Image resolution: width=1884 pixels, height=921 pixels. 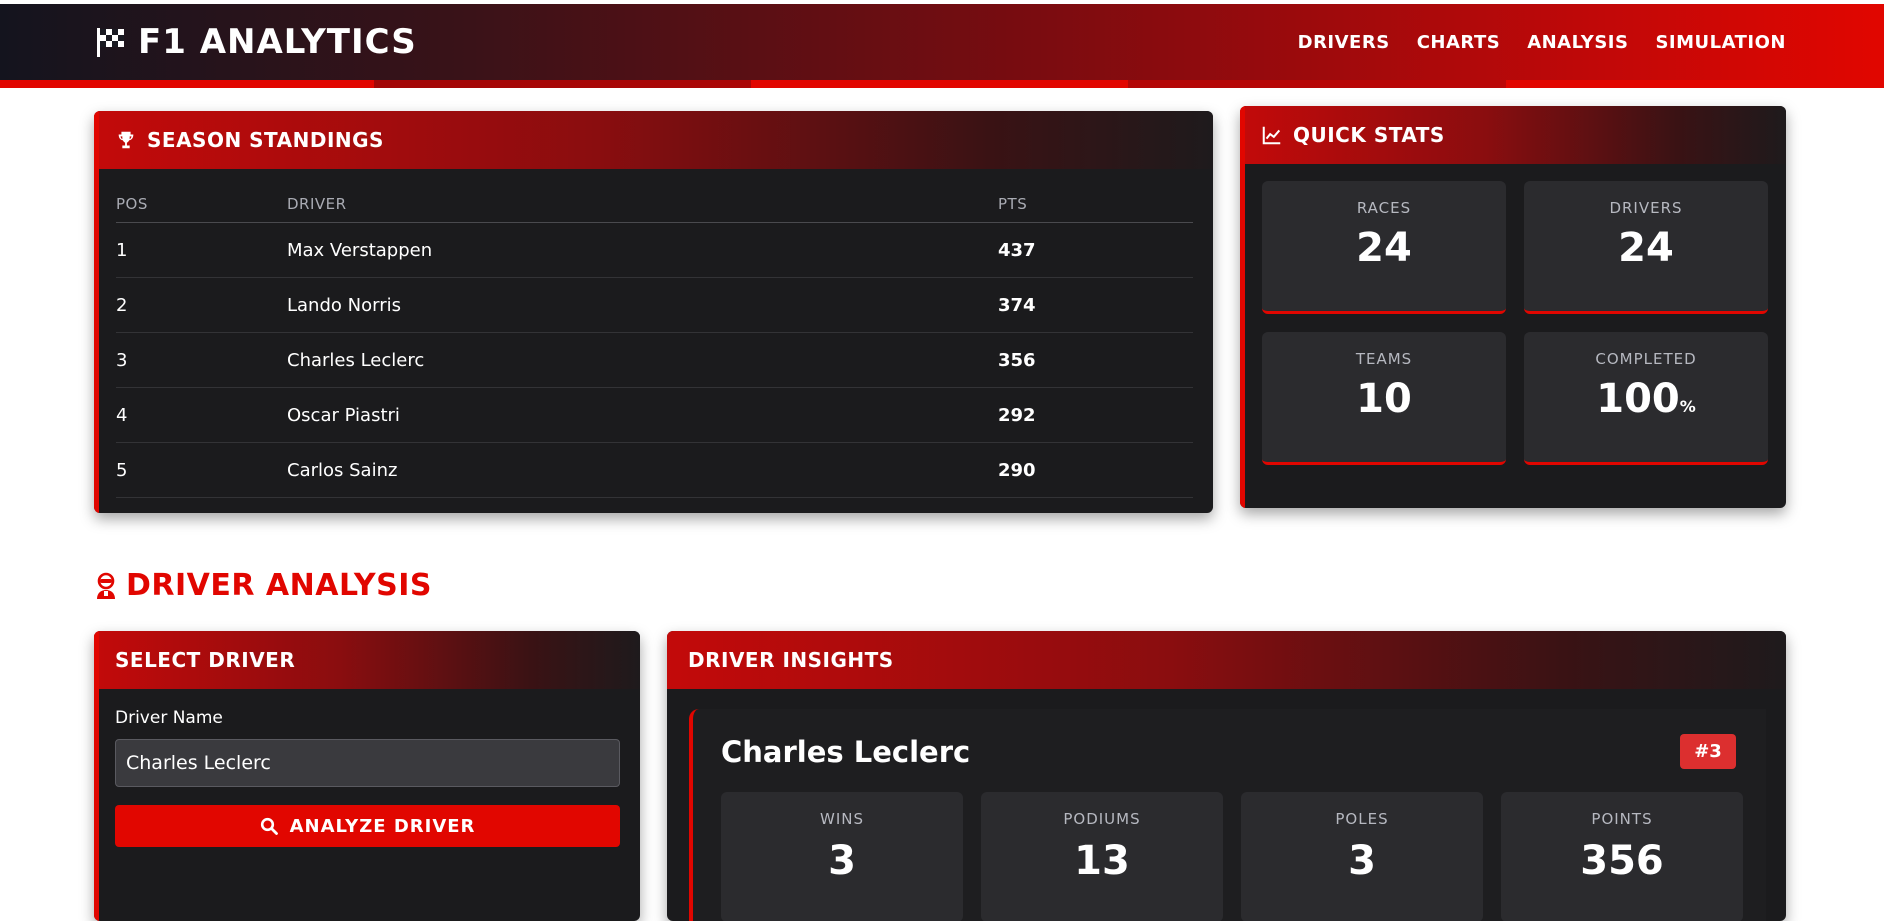 I want to click on driver-stat-poles: POLES 3, so click(x=1362, y=856).